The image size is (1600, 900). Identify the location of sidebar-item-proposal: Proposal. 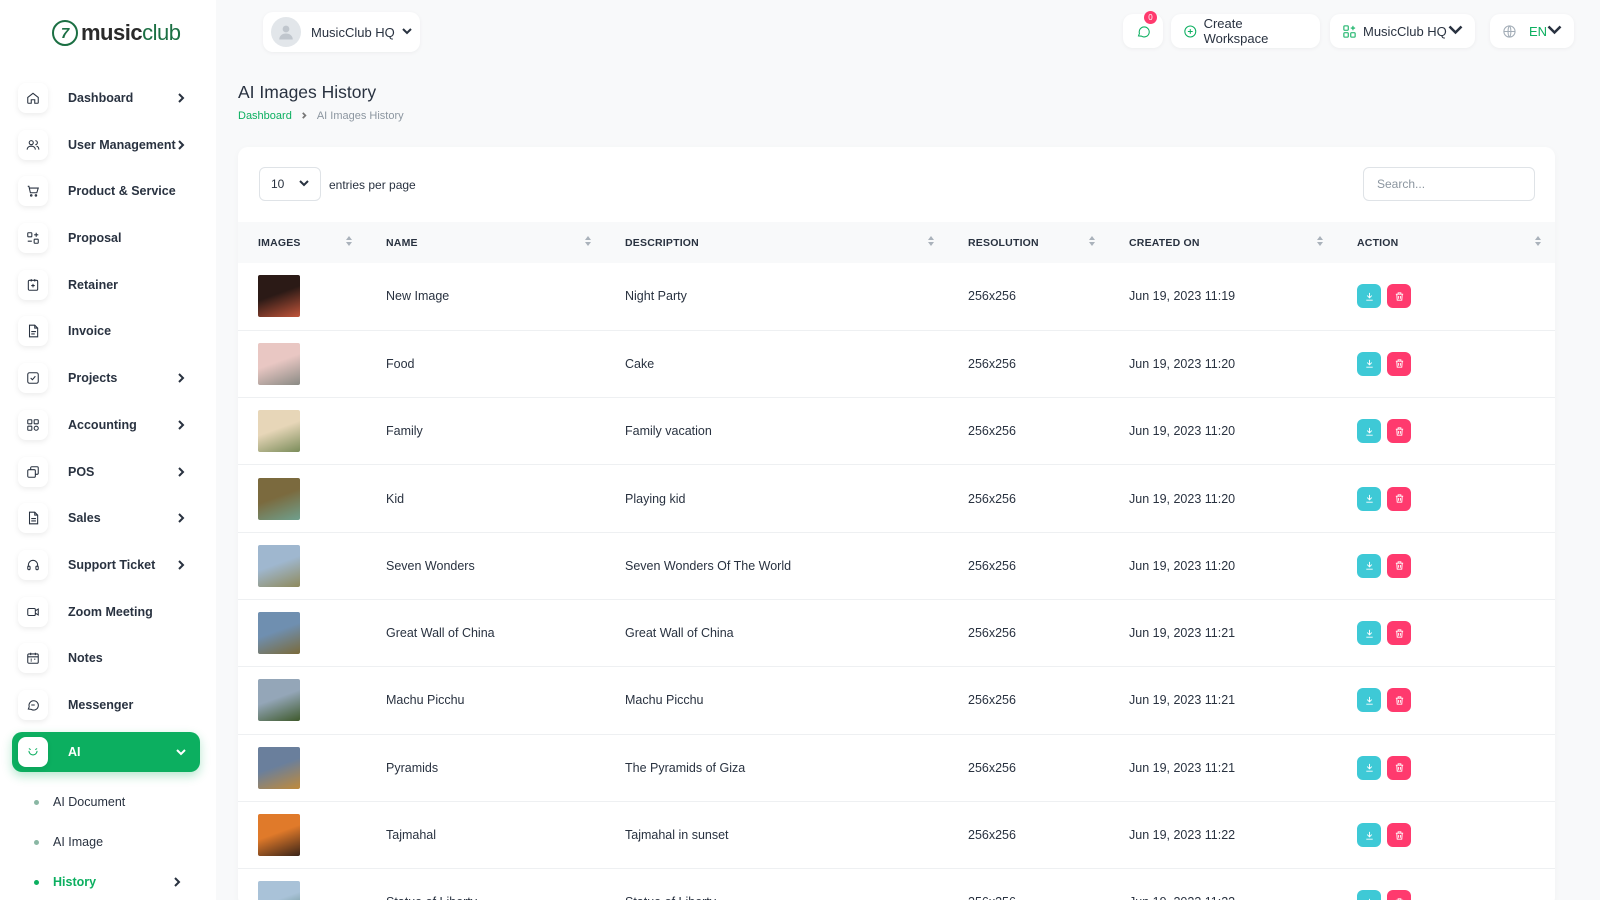
(106, 238).